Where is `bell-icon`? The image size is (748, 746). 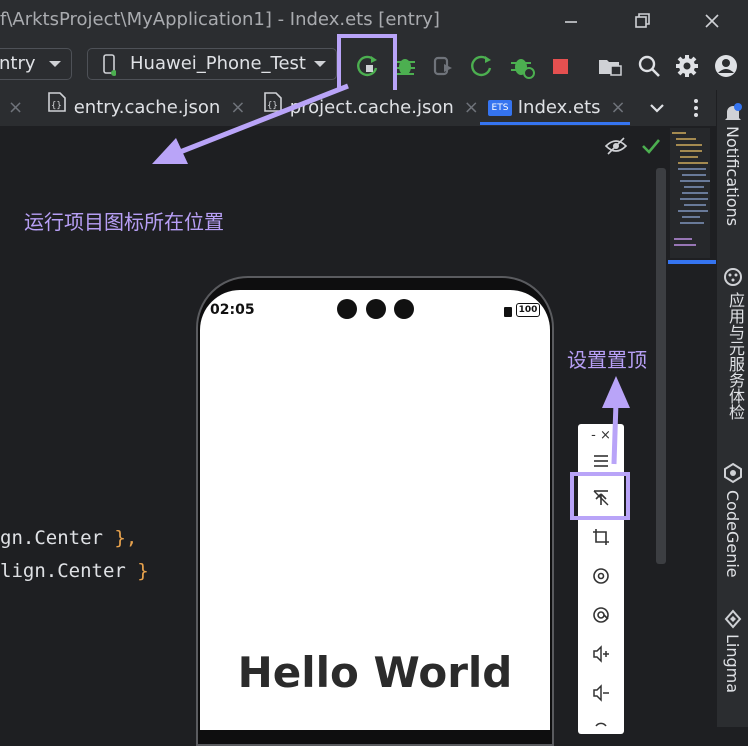
bell-icon is located at coordinates (733, 115).